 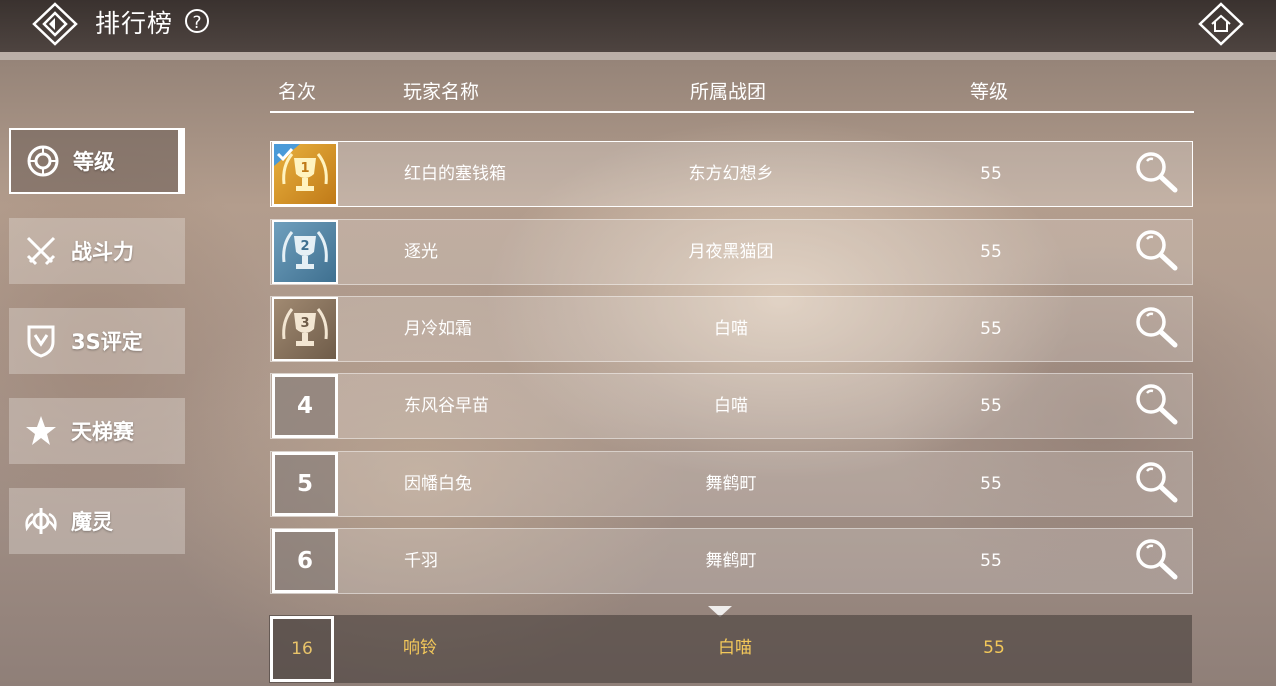 I want to click on home-icon, so click(x=1221, y=24).